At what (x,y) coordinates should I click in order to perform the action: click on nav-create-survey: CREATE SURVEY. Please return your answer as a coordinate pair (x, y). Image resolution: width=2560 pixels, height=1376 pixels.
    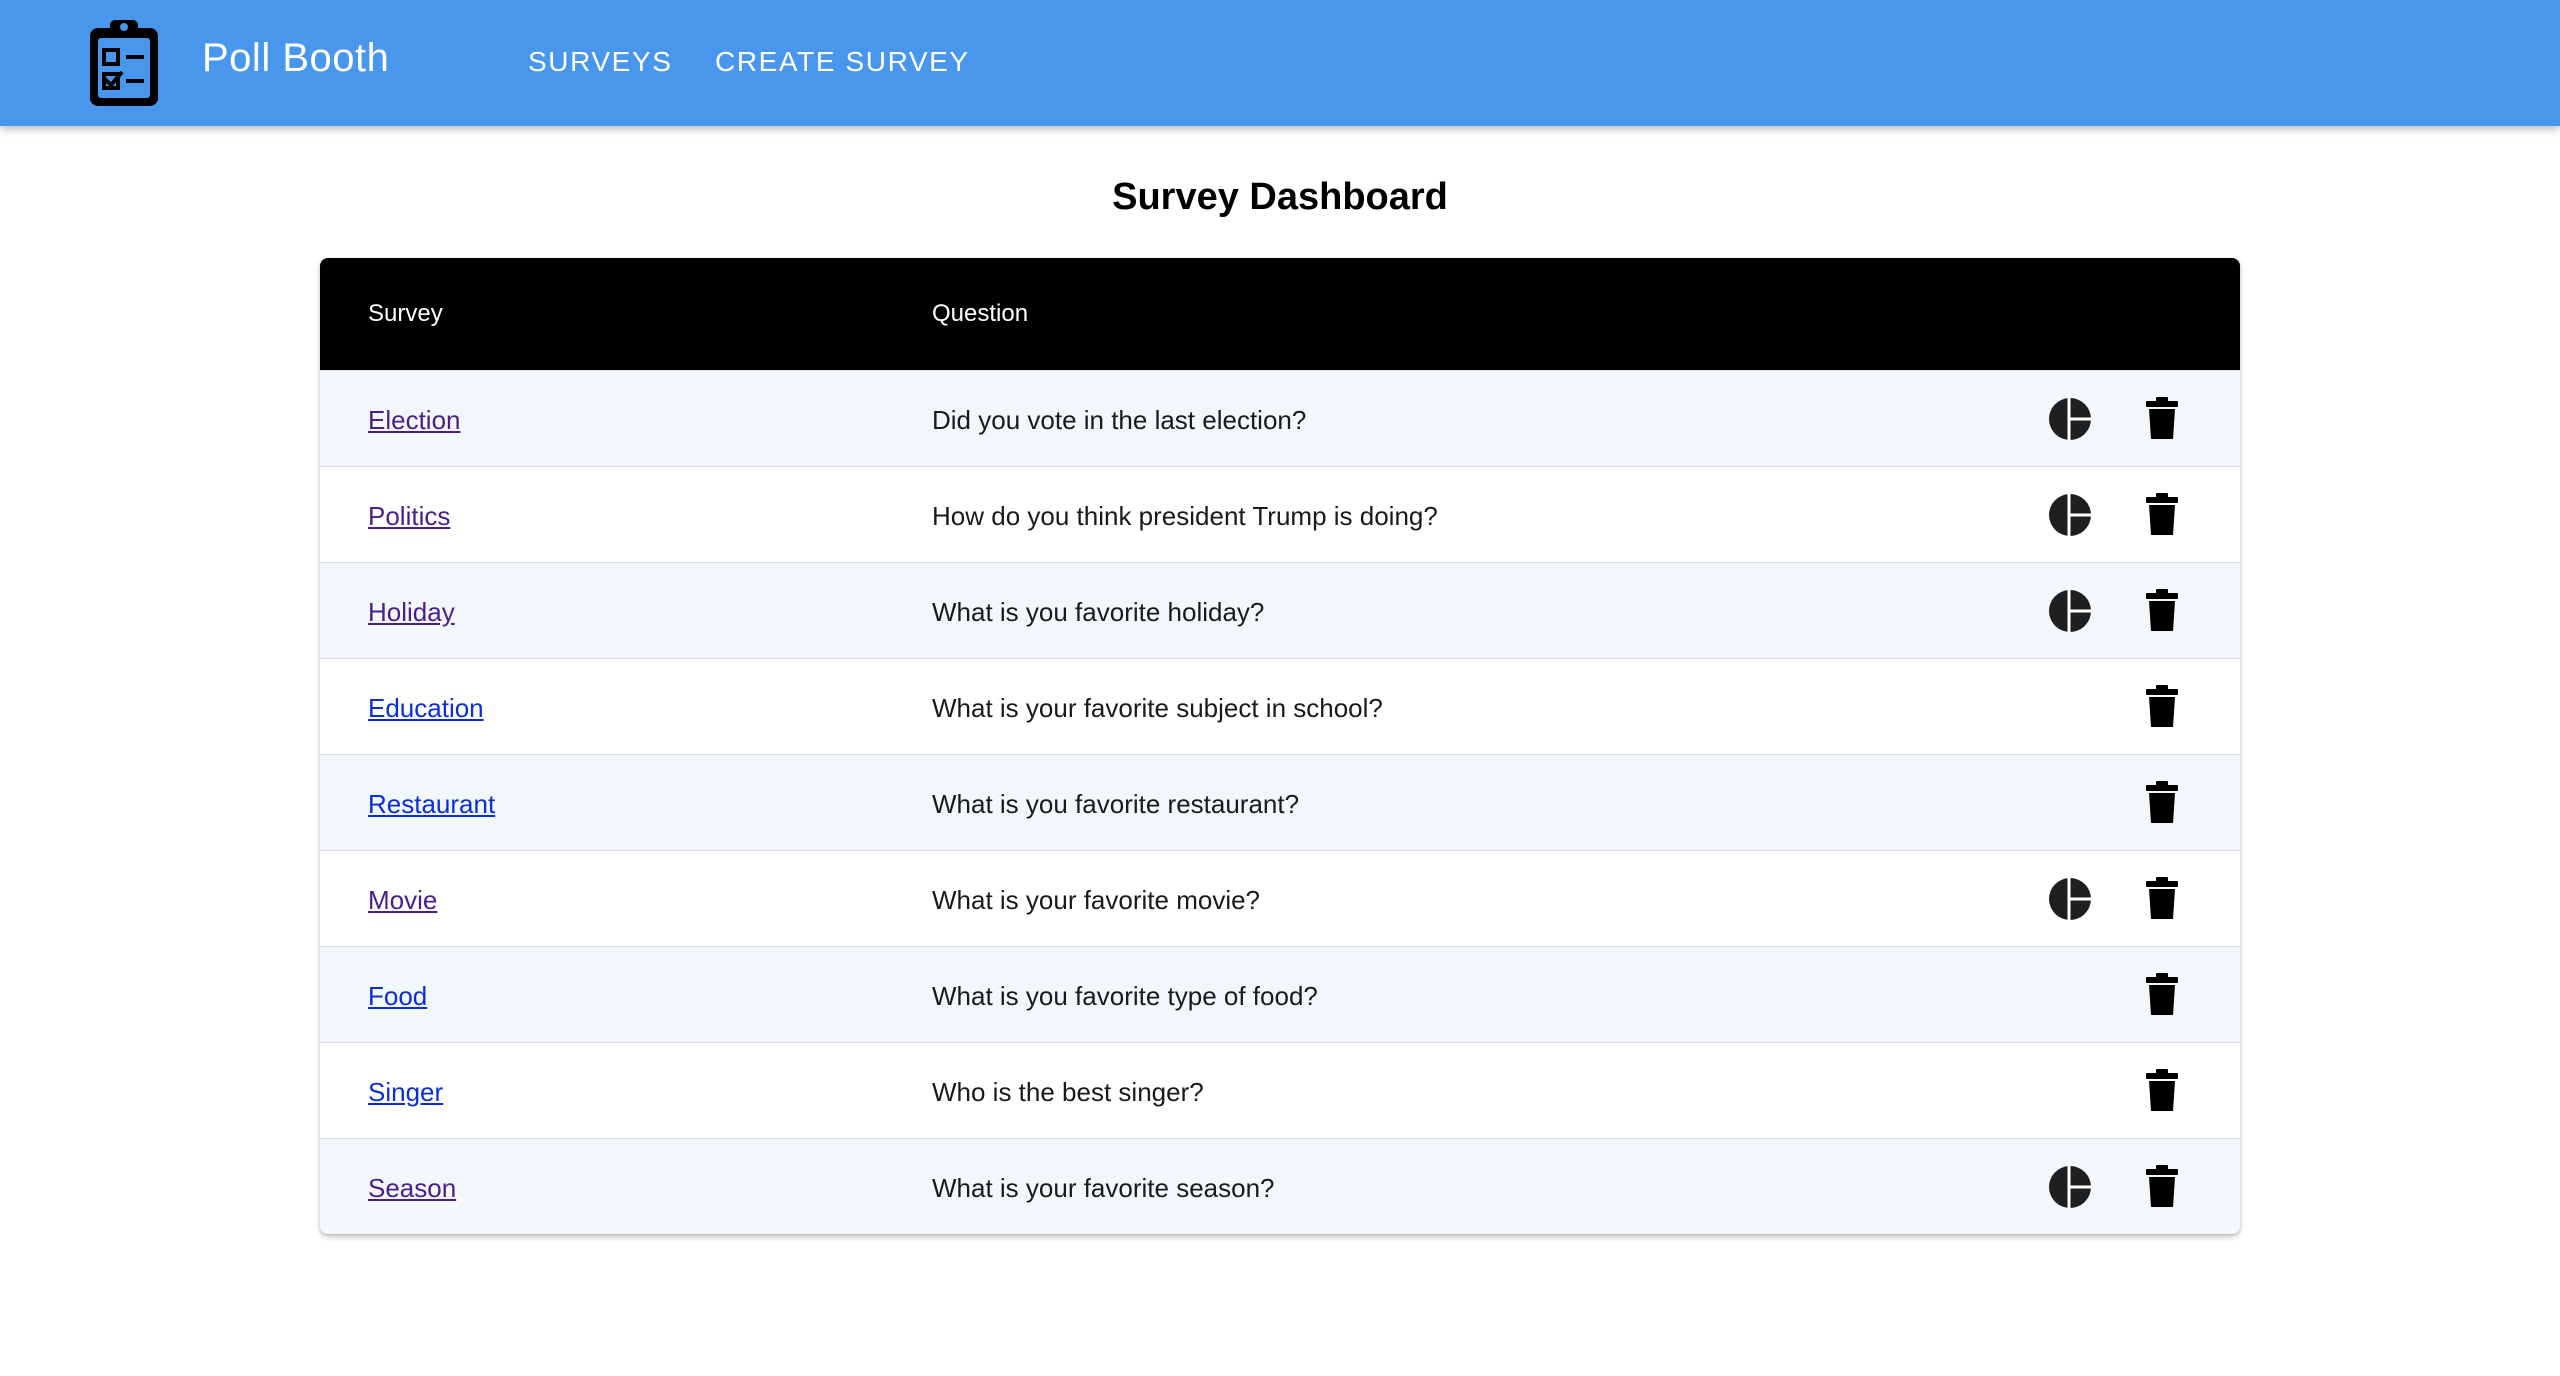
    Looking at the image, I should click on (842, 62).